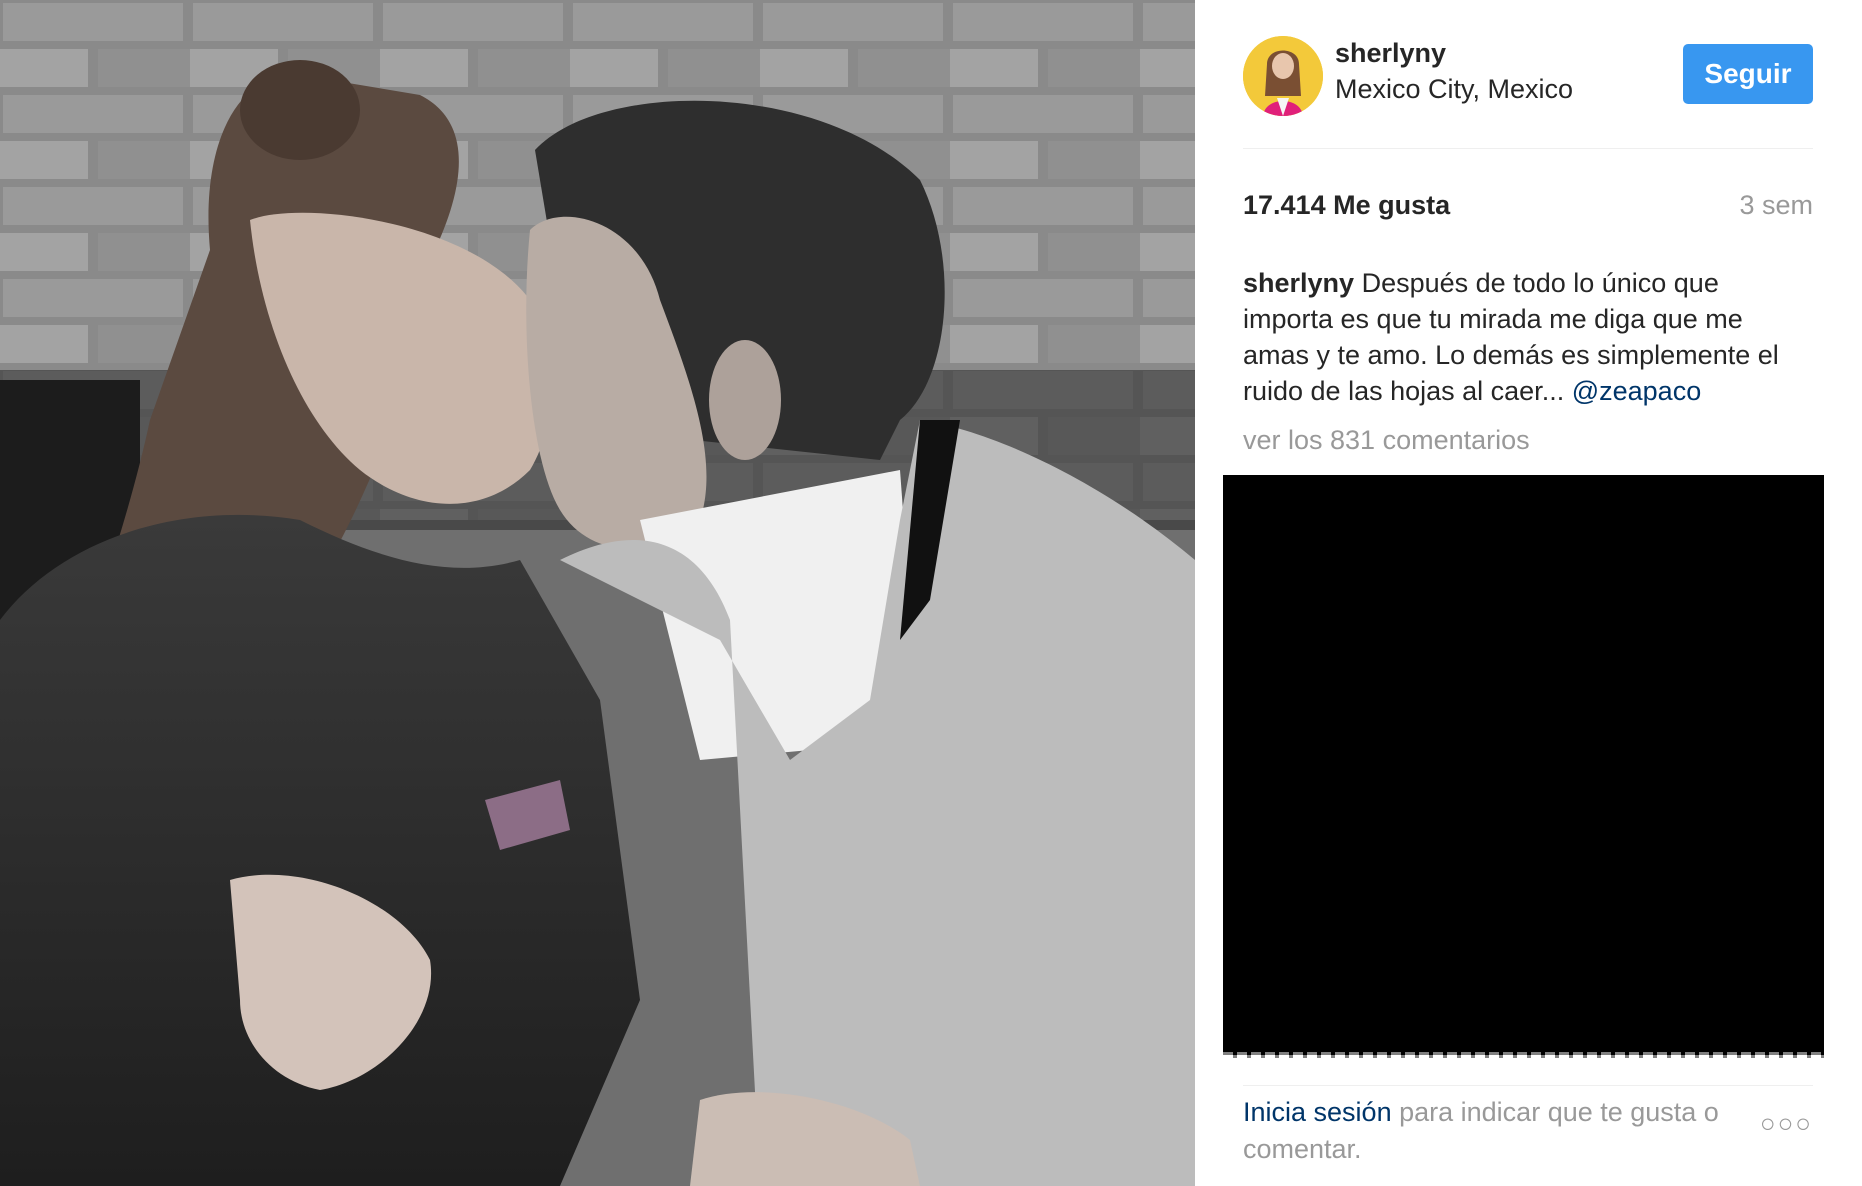 This screenshot has height=1186, width=1862. Describe the element at coordinates (1637, 391) in the screenshot. I see `caption-mention-link: @zeapaco` at that location.